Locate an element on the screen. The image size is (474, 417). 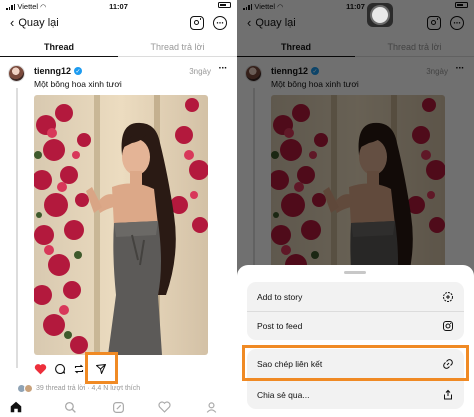
post-to-feed-item: Post to feed is located at coordinates (355, 325).